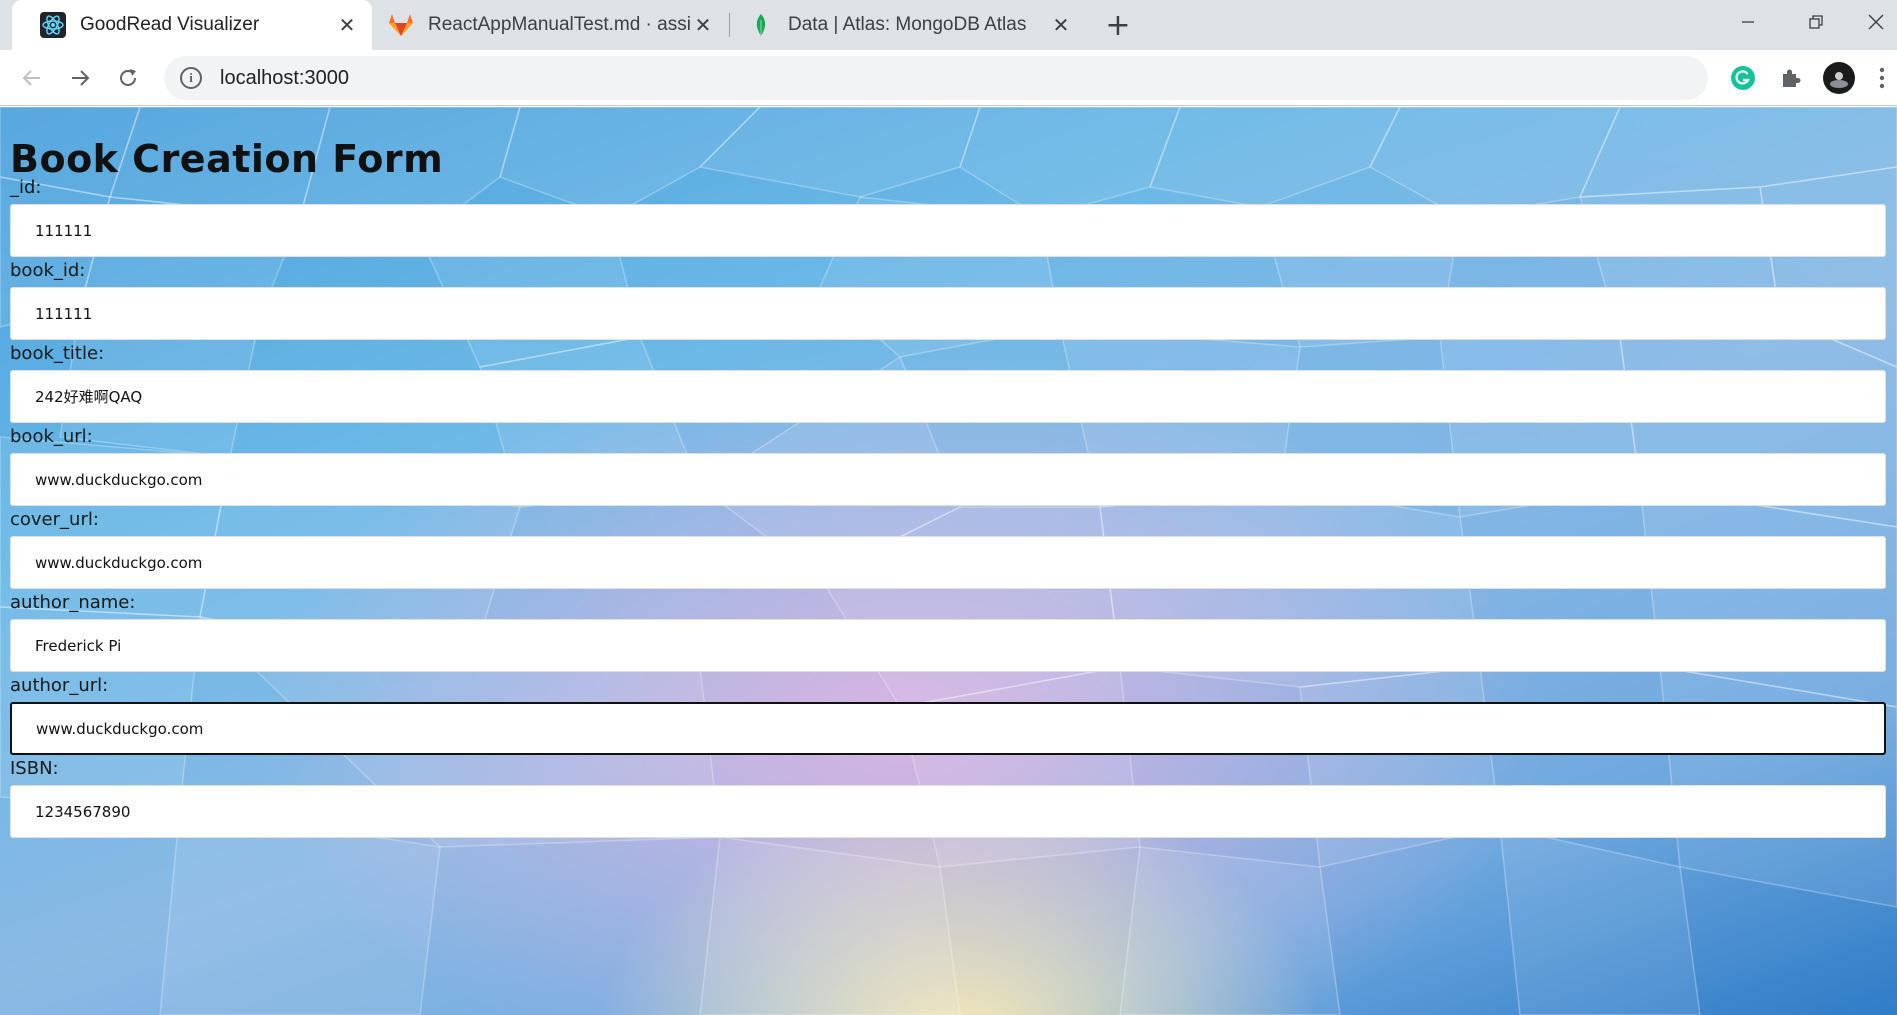 The image size is (1897, 1015). I want to click on new-tab-button: +, so click(1118, 25).